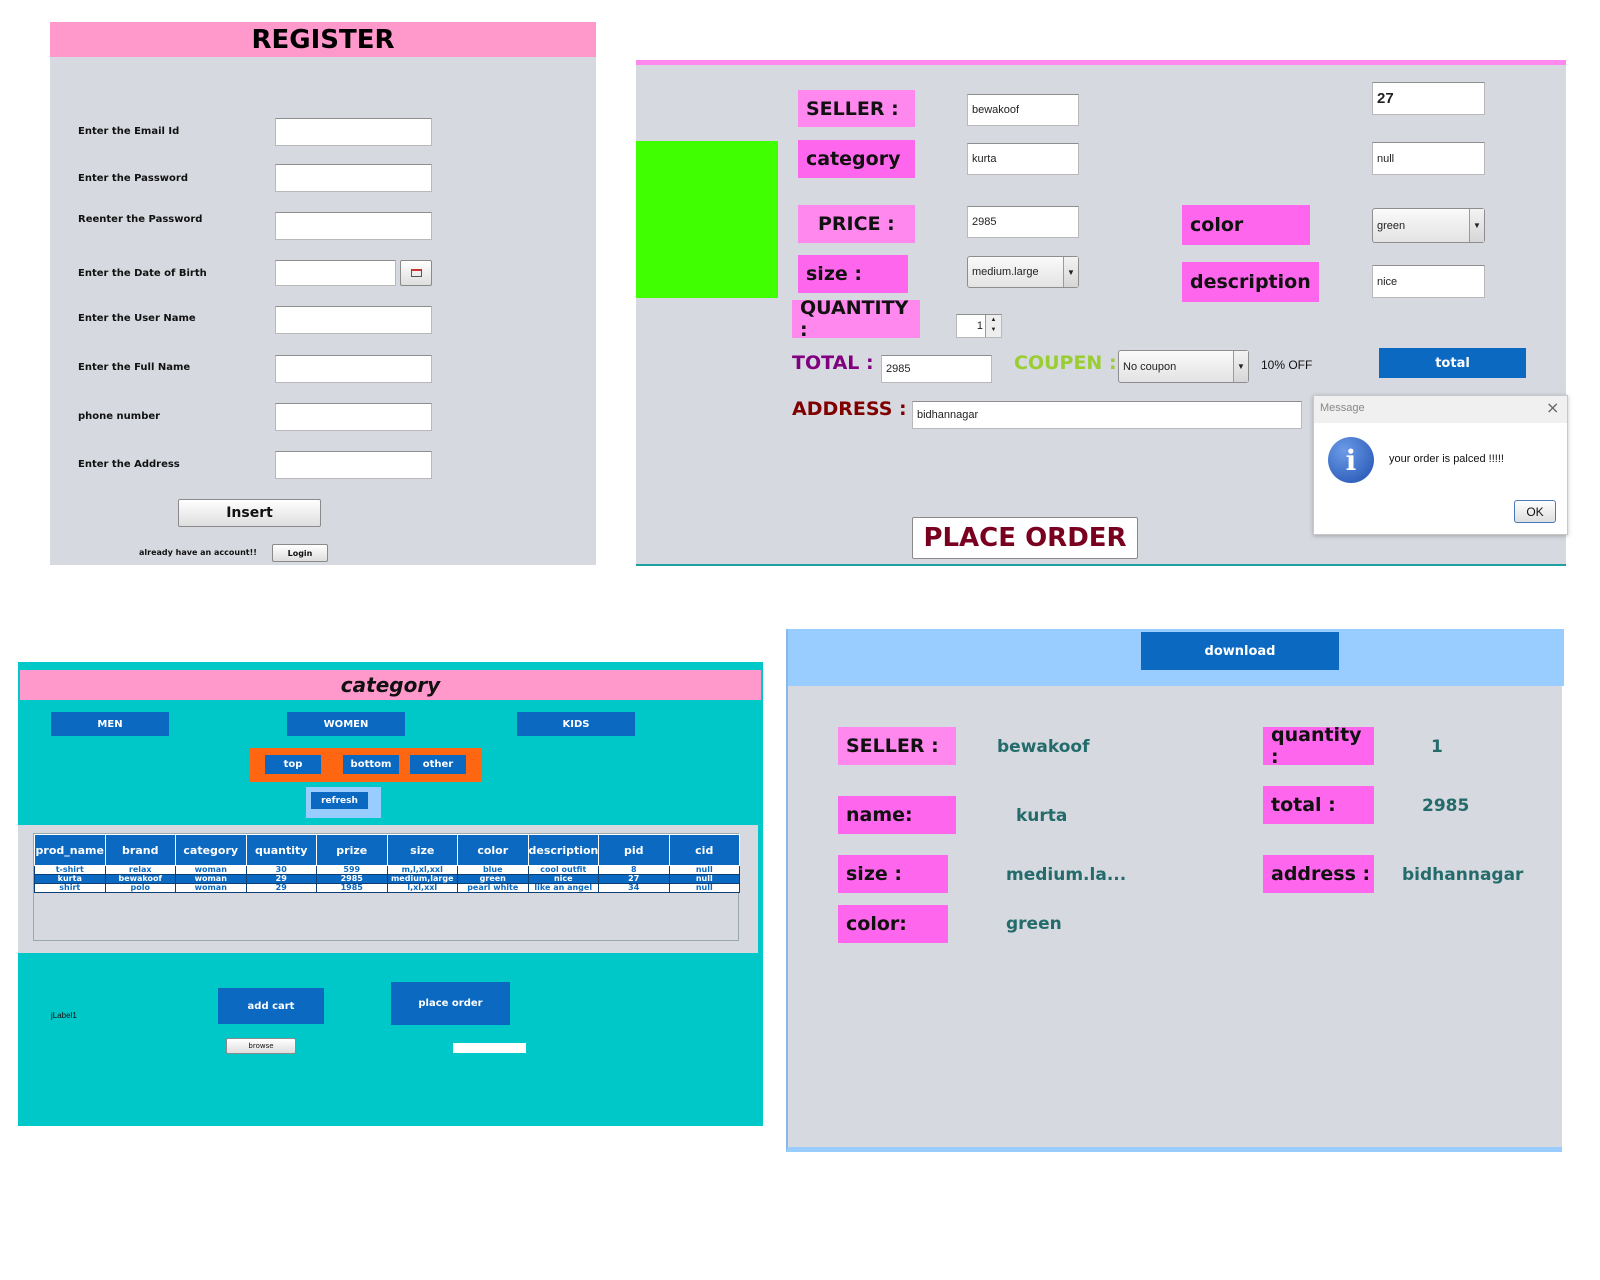  Describe the element at coordinates (1034, 924) in the screenshot. I see `color-value: green` at that location.